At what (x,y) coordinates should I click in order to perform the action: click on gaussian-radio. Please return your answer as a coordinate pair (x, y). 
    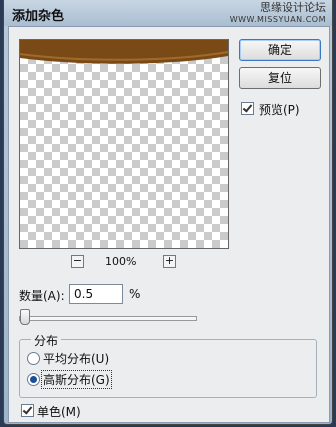
    Looking at the image, I should click on (33, 379).